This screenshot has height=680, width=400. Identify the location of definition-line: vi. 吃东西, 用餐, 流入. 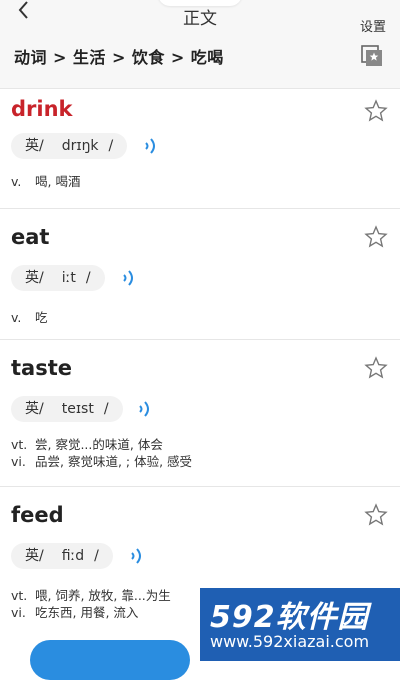
(91, 612).